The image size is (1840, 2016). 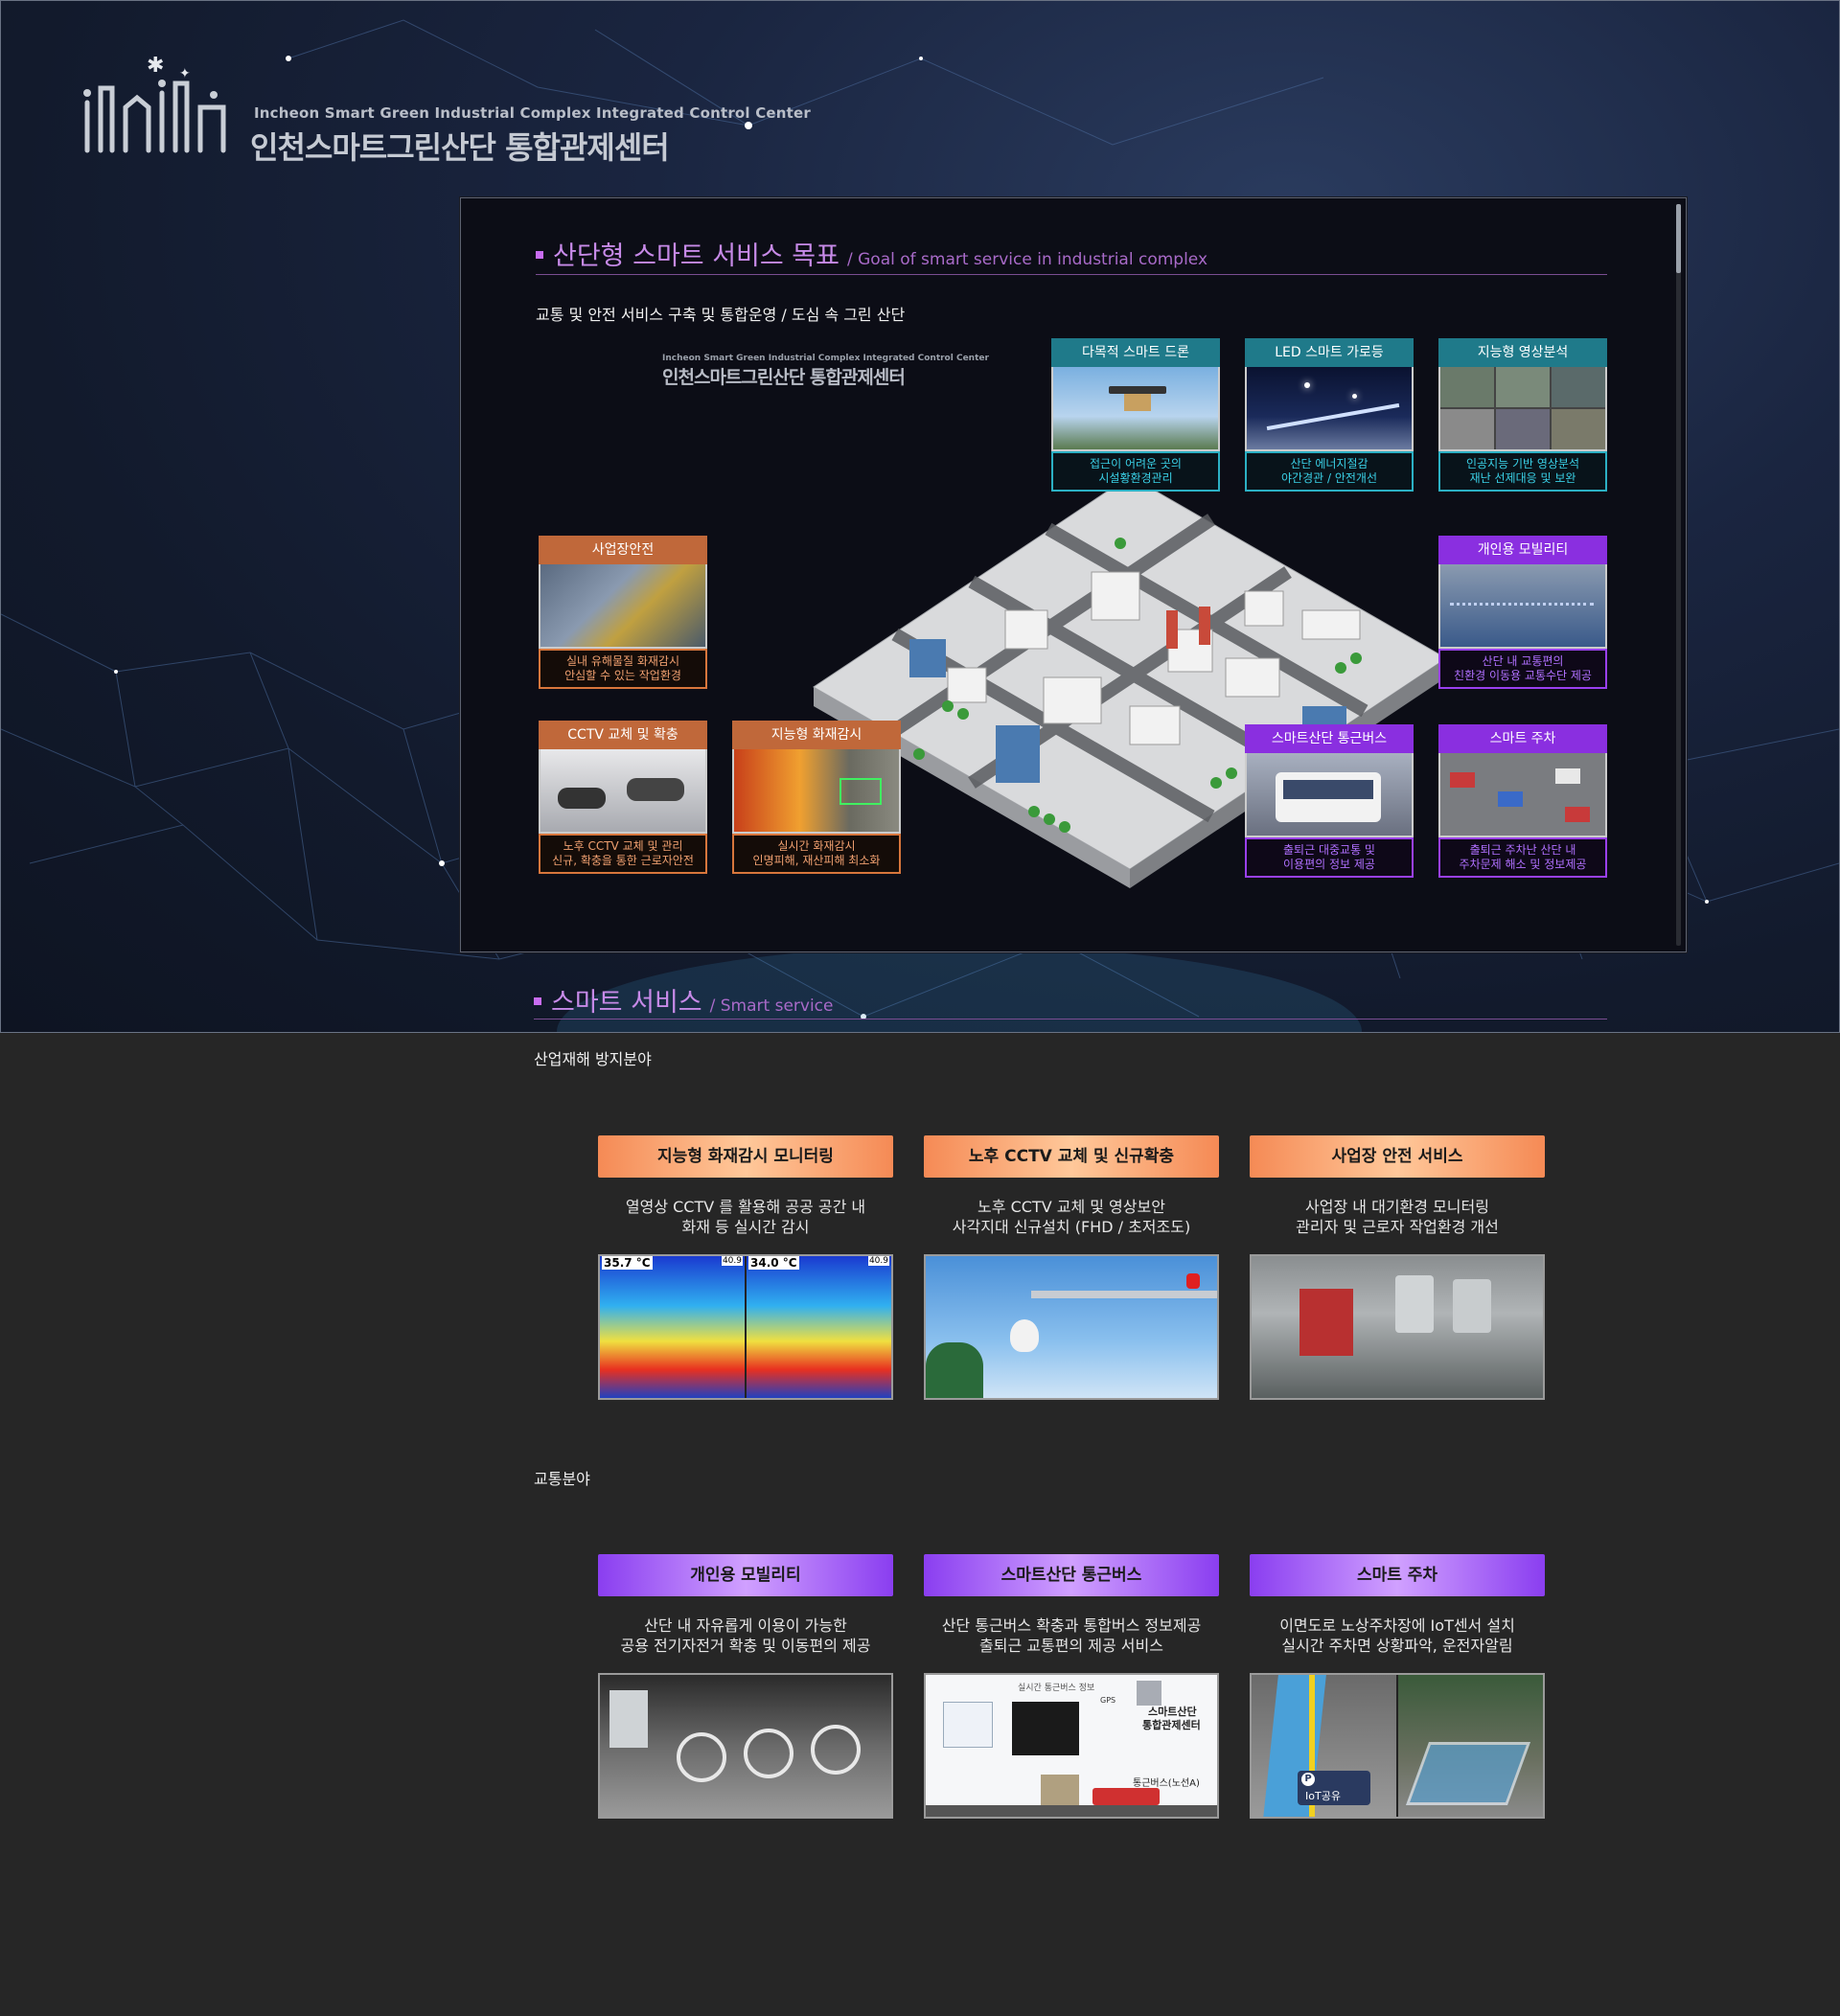 I want to click on service-title-button: 스마트 주차, so click(x=1397, y=1575).